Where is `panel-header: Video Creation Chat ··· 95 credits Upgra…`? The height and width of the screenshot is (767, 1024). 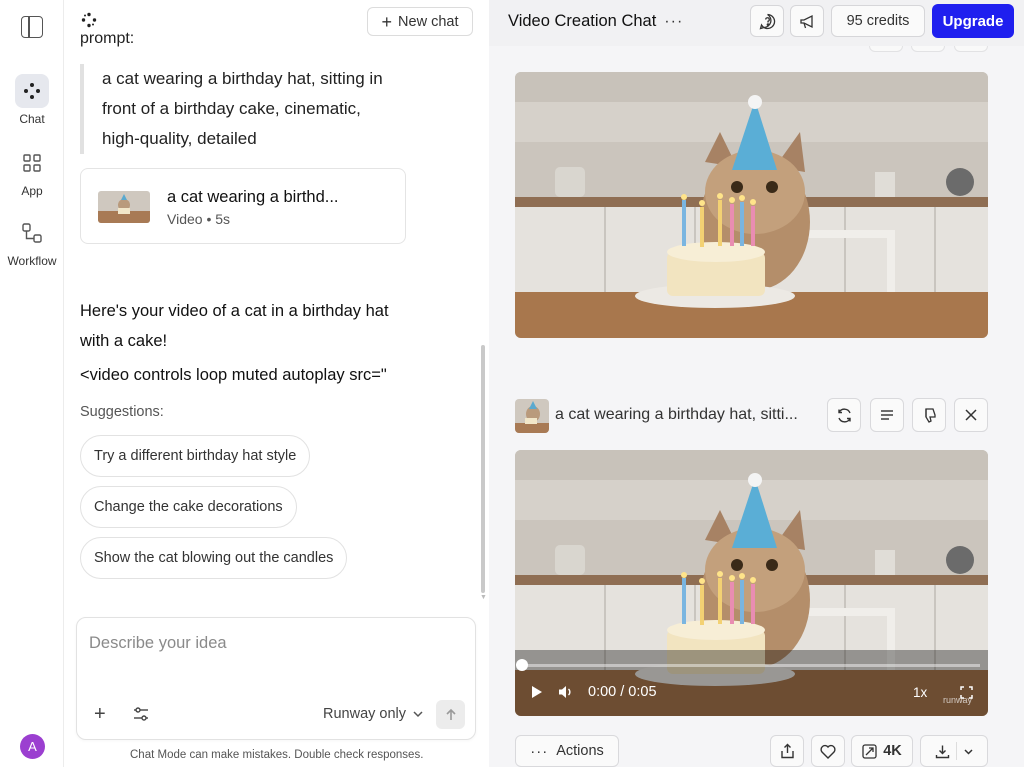 panel-header: Video Creation Chat ··· 95 credits Upgra… is located at coordinates (756, 23).